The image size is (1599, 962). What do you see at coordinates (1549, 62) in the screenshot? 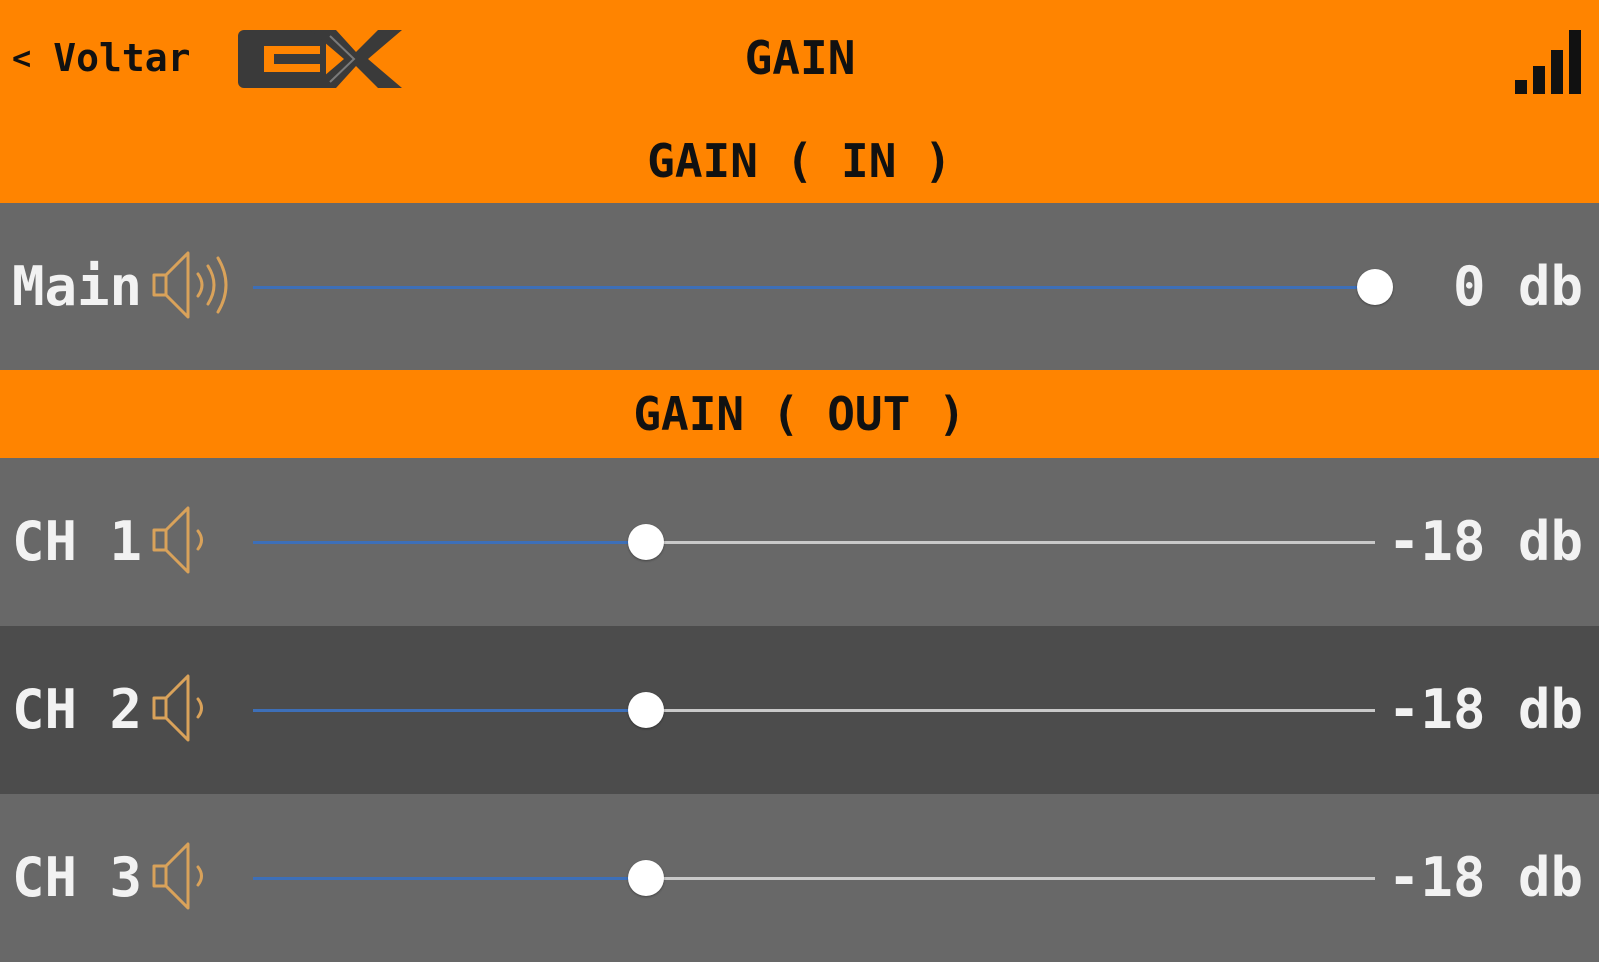
I see `signal-bars-icon` at bounding box center [1549, 62].